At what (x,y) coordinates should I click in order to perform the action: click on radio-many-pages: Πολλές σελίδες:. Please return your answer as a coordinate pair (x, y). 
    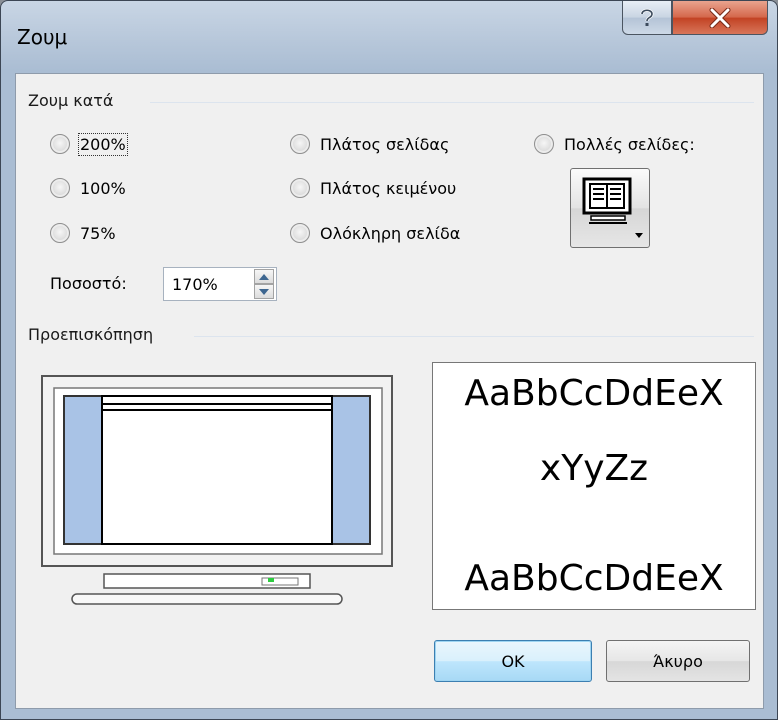
    Looking at the image, I should click on (614, 144).